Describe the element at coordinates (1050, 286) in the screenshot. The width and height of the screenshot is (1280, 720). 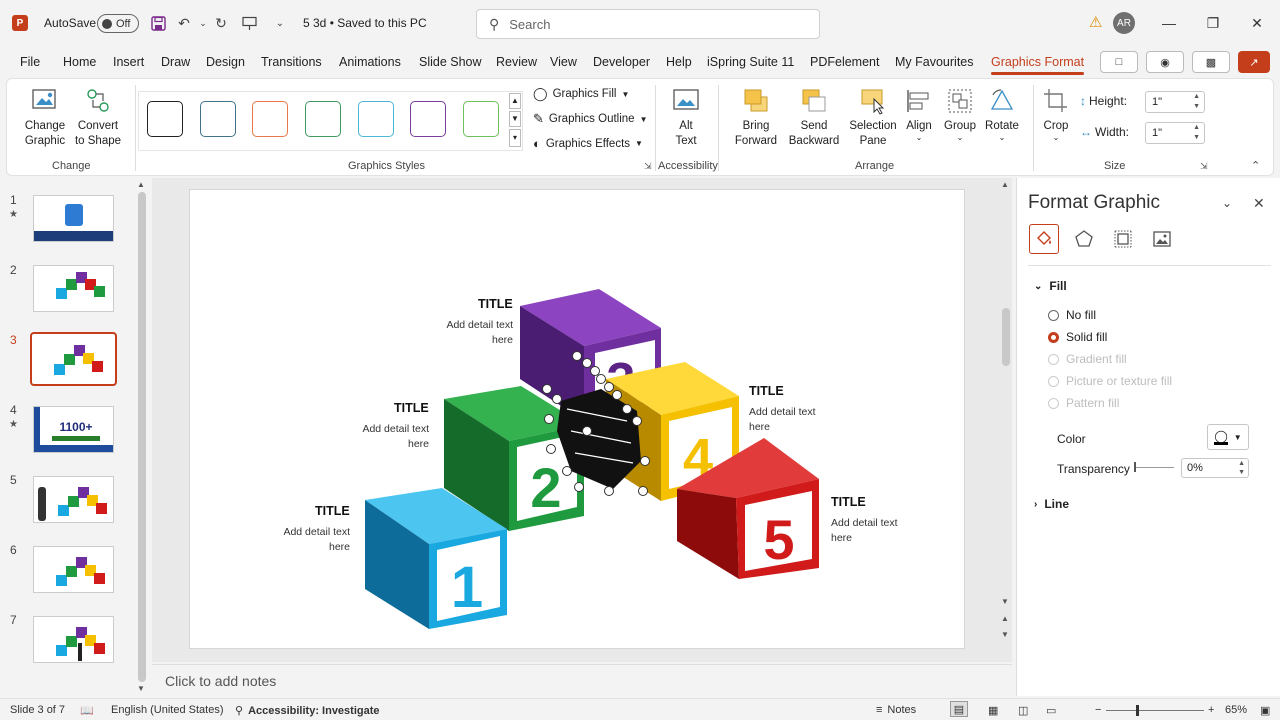
I see `fill-section-header: ⌄ Fill` at that location.